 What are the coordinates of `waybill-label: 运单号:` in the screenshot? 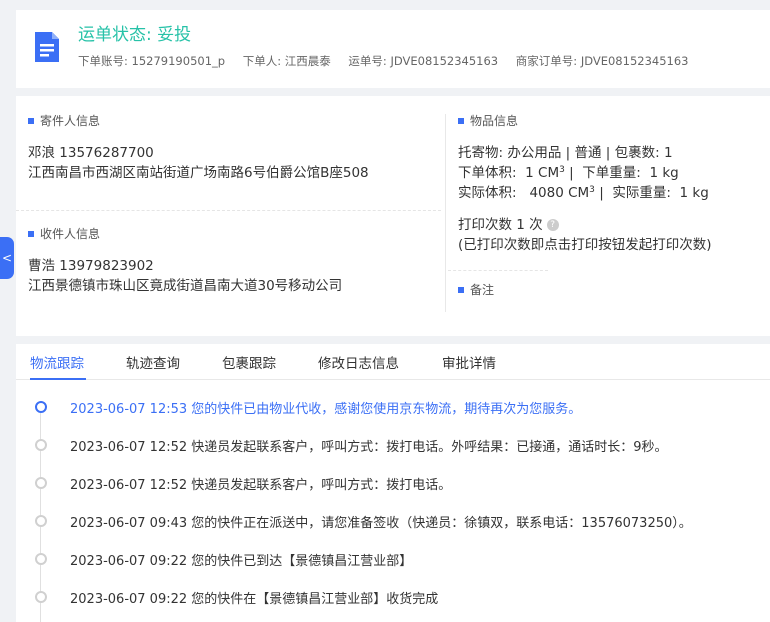 It's located at (367, 61).